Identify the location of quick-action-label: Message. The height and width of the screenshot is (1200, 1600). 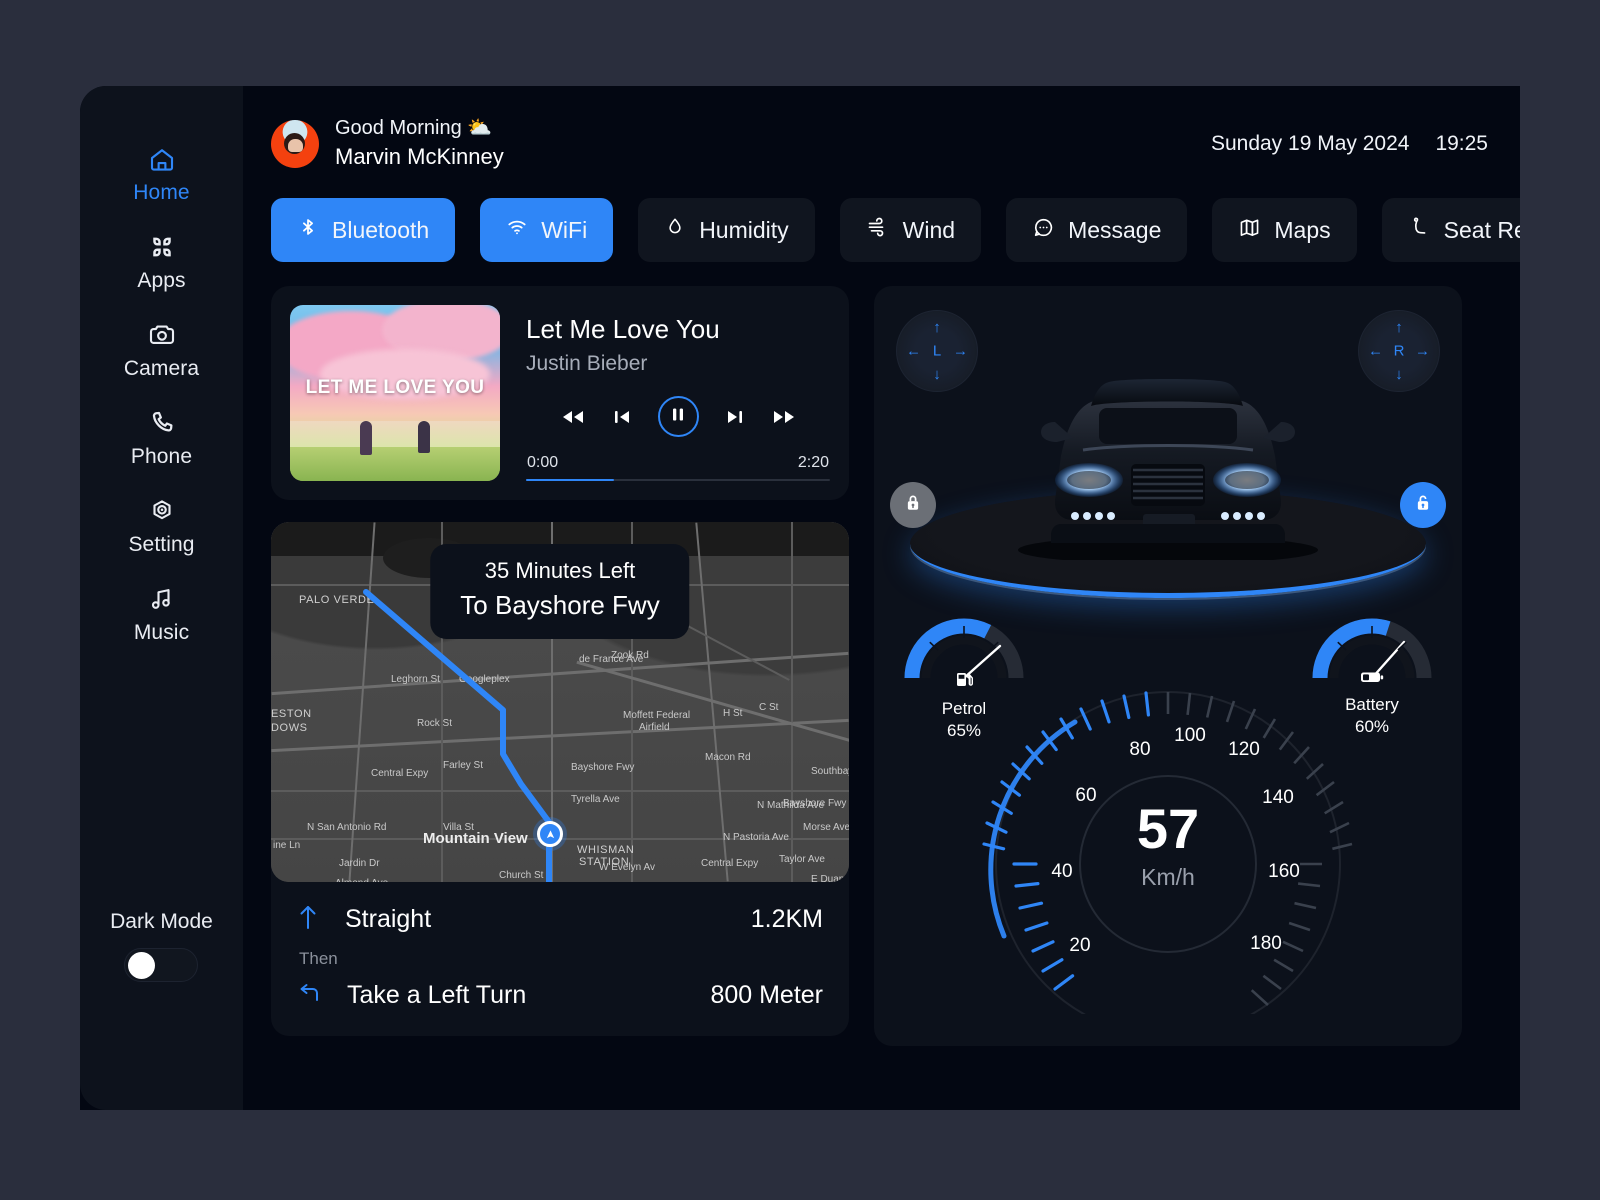
(1115, 229).